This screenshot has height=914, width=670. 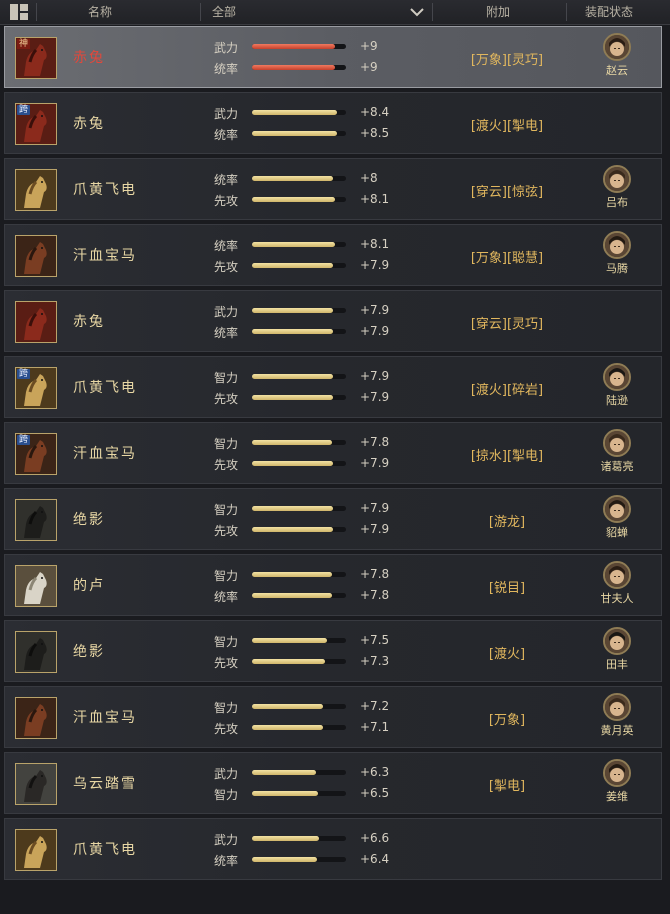 I want to click on addon-skills: [锐目], so click(x=507, y=588).